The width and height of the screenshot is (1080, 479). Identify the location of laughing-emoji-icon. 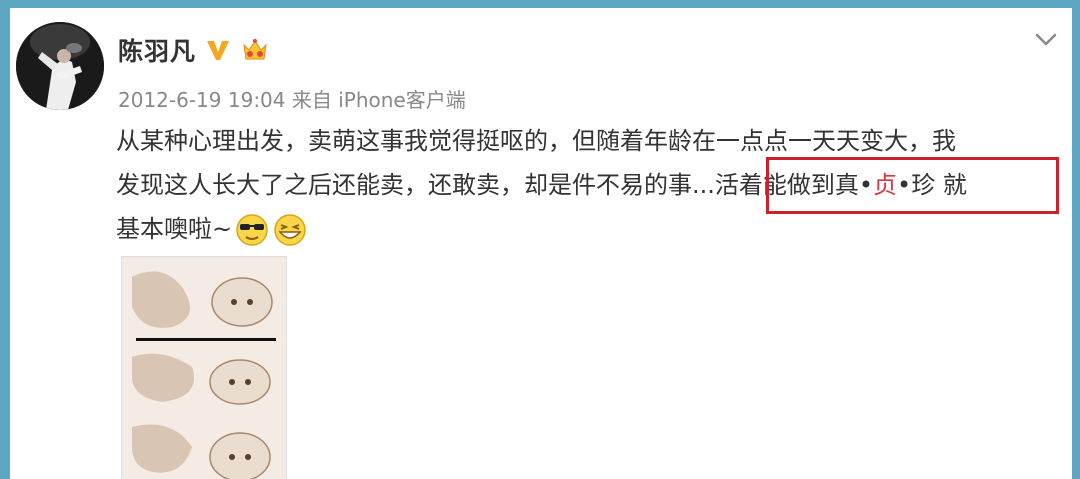
(290, 230).